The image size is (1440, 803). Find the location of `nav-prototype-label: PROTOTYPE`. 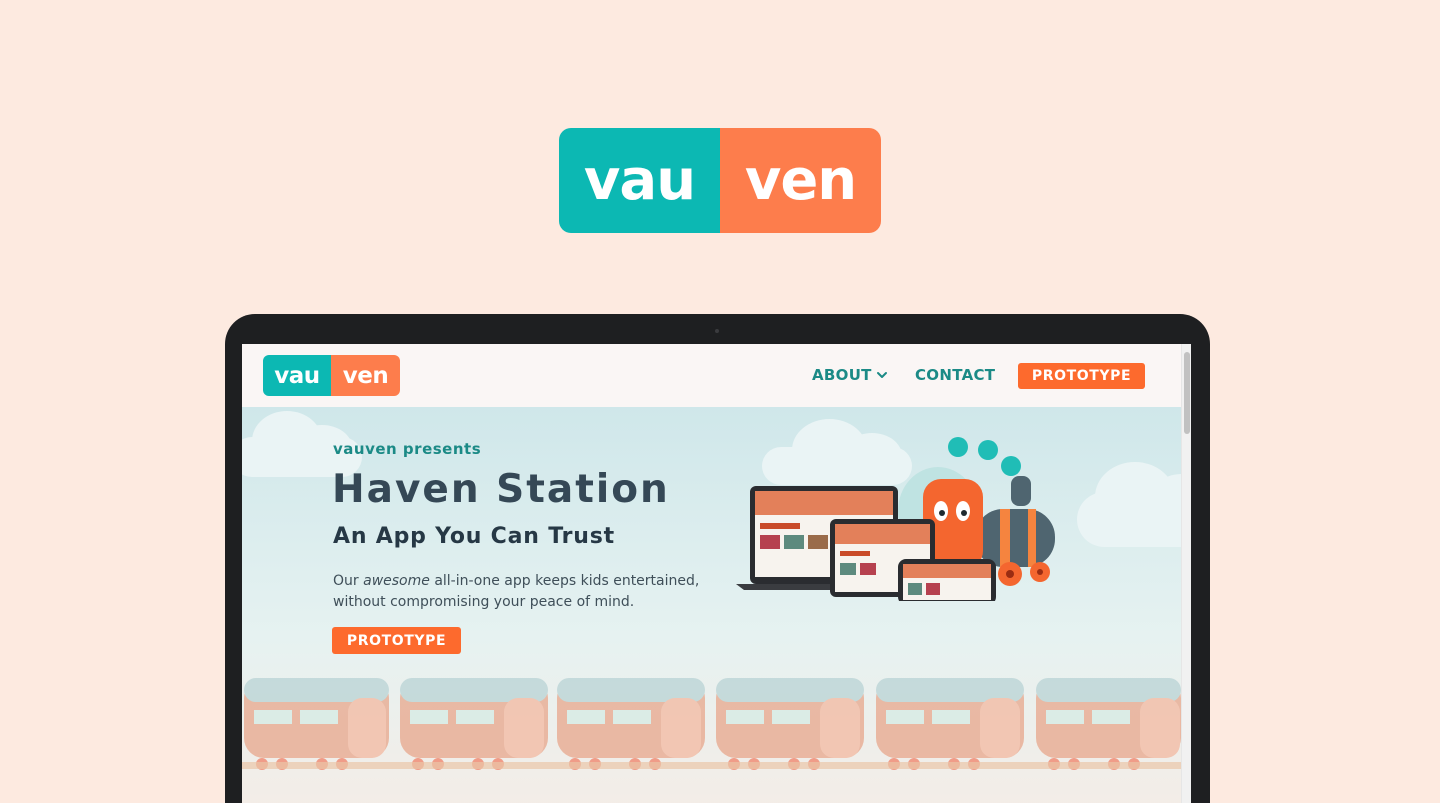

nav-prototype-label: PROTOTYPE is located at coordinates (1081, 376).